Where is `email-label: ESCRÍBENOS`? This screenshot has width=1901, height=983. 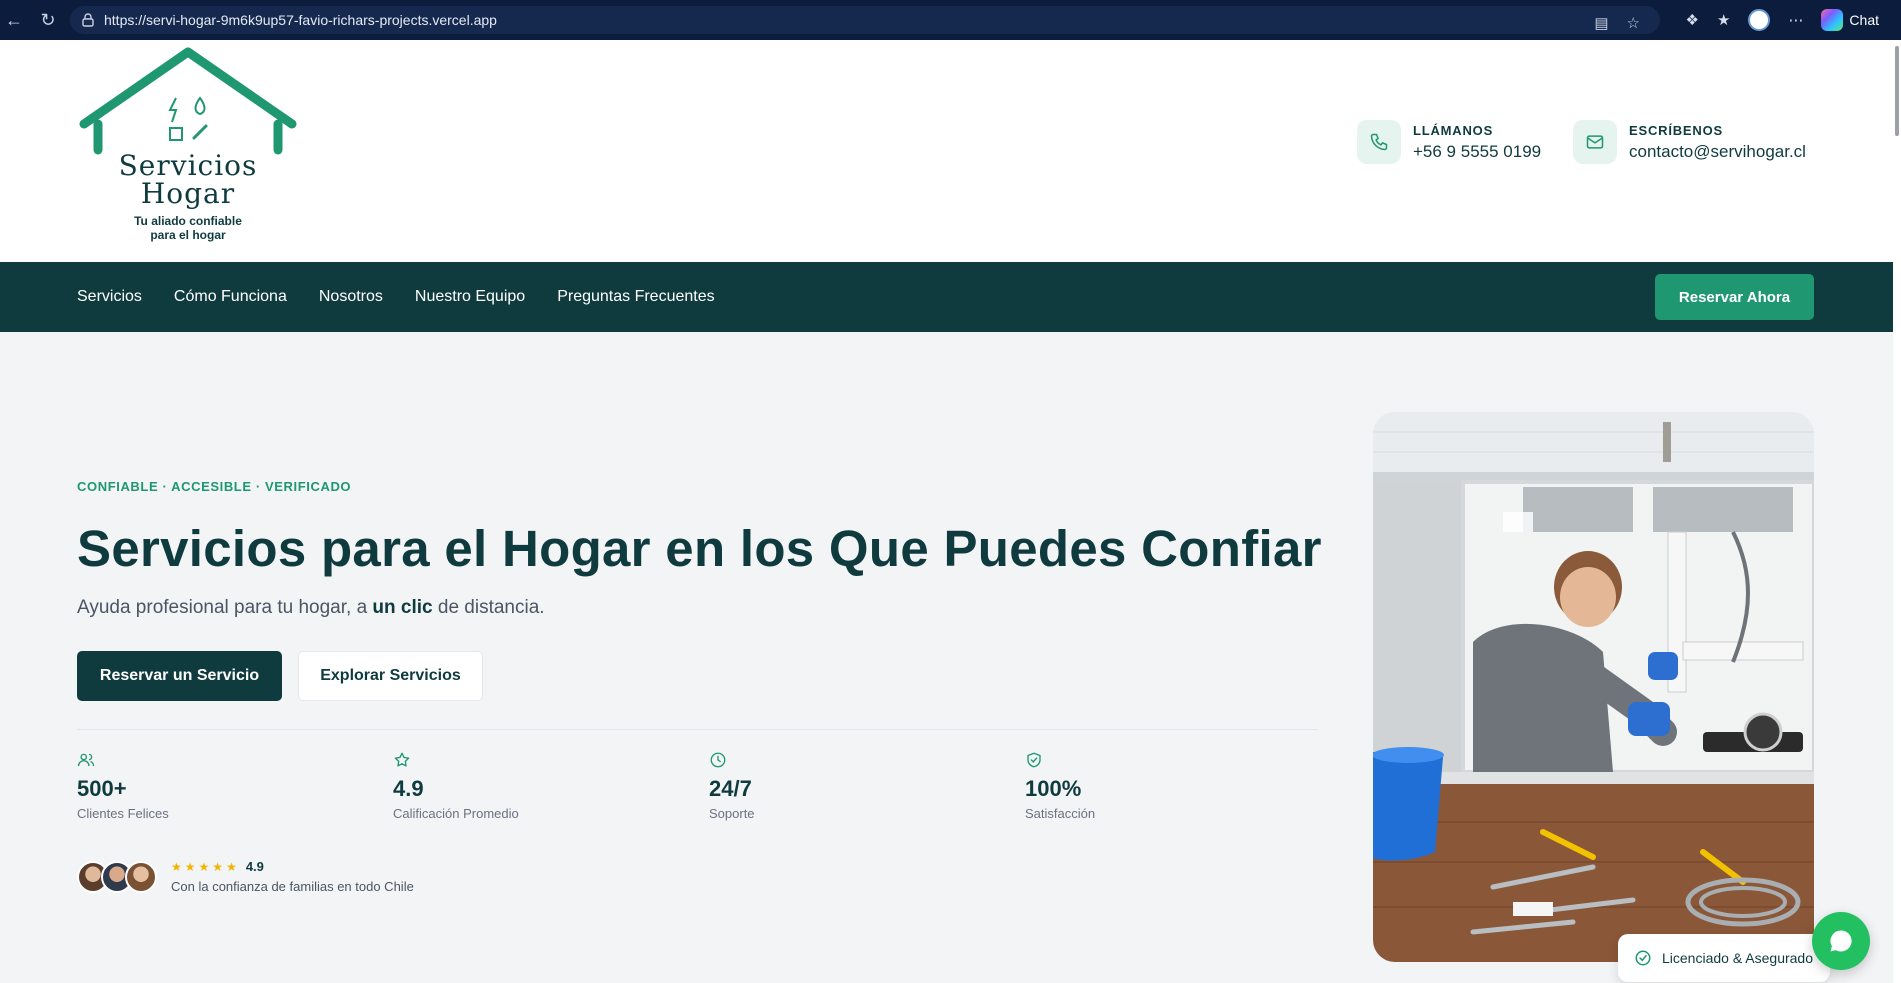
email-label: ESCRÍBENOS is located at coordinates (1676, 130).